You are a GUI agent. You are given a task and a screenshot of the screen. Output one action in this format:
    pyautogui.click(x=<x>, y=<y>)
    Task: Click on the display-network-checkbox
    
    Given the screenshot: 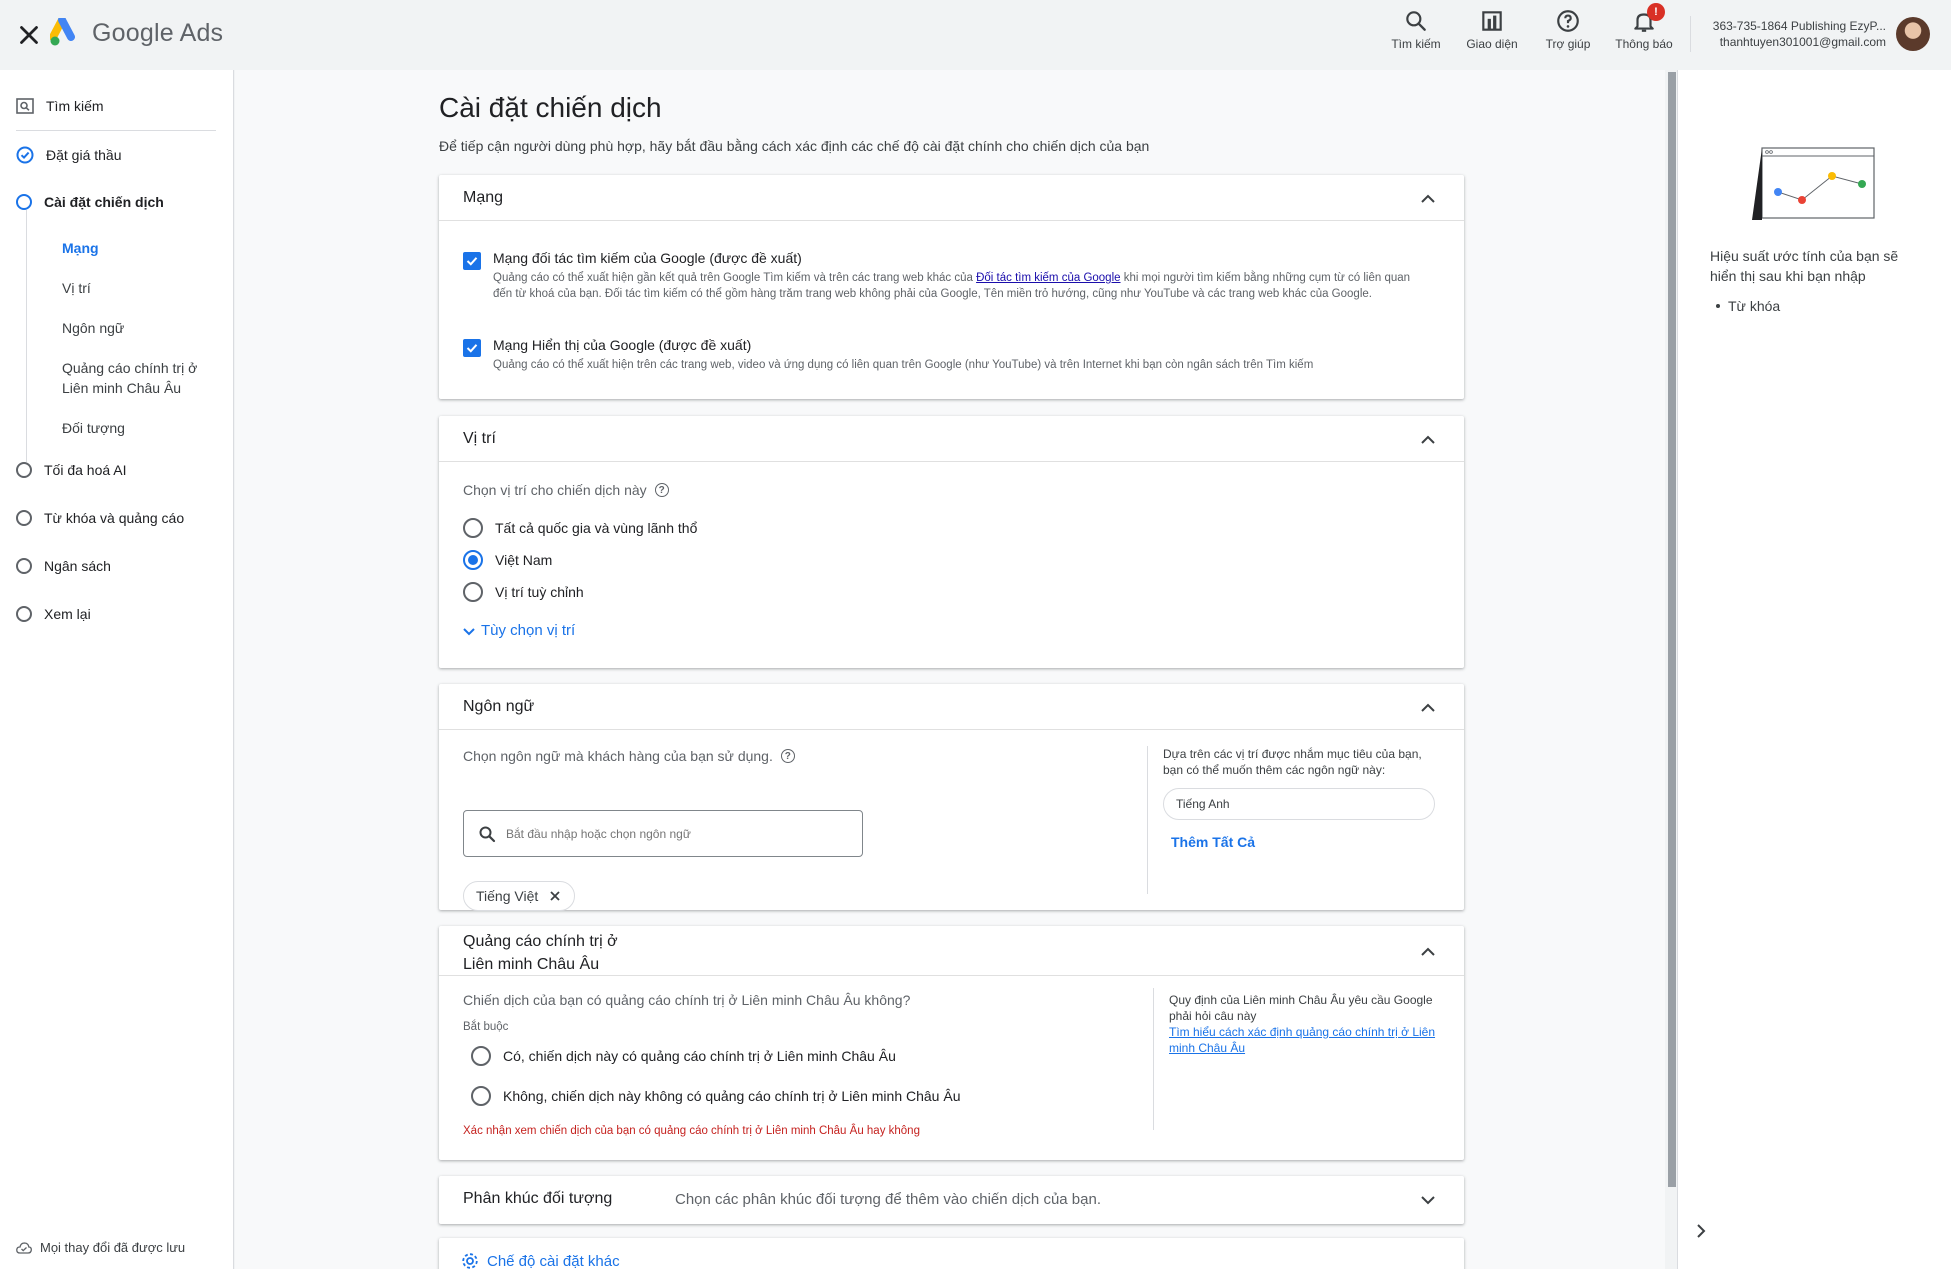 What is the action you would take?
    pyautogui.click(x=472, y=348)
    